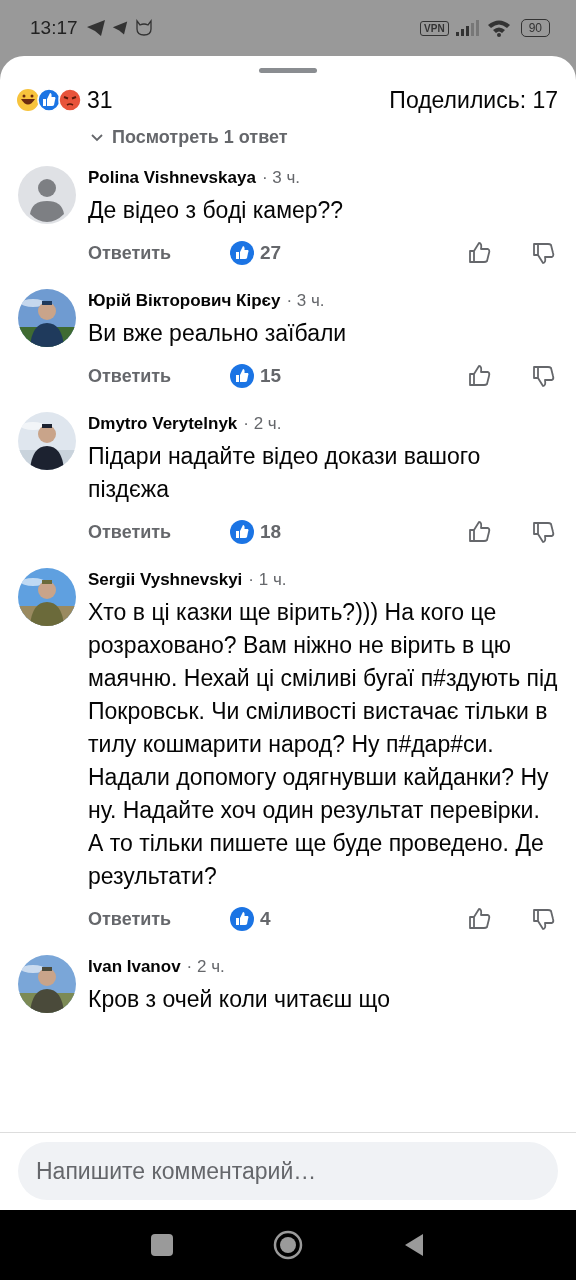  What do you see at coordinates (265, 919) in the screenshot?
I see `like-count: 4` at bounding box center [265, 919].